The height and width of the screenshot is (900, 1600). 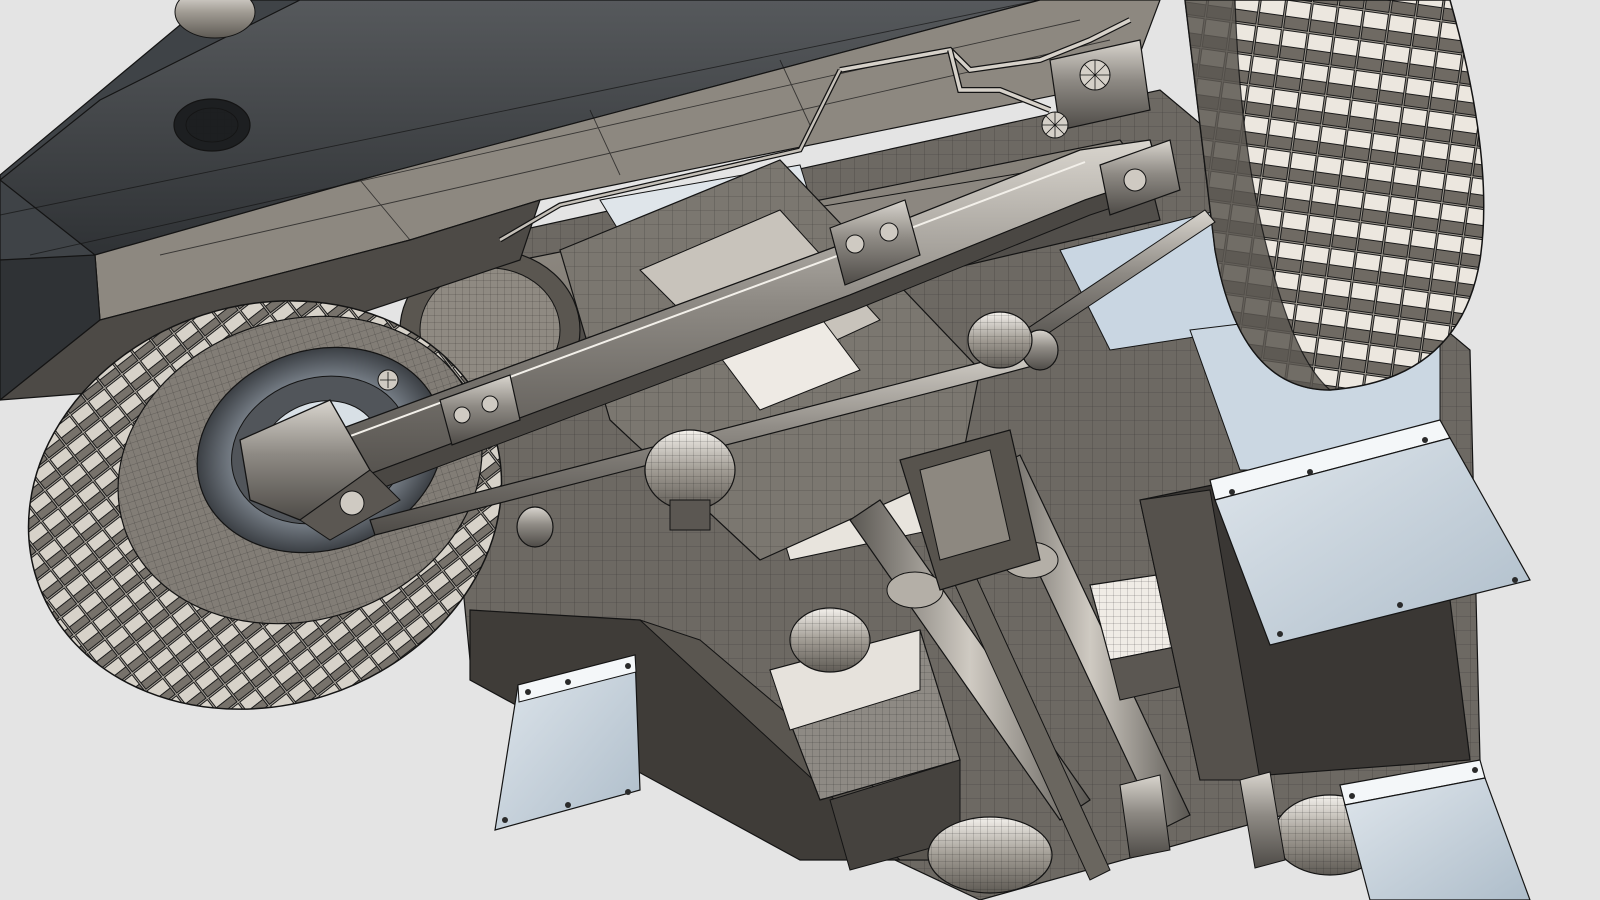 I want to click on air-tank-front, so click(x=830, y=640).